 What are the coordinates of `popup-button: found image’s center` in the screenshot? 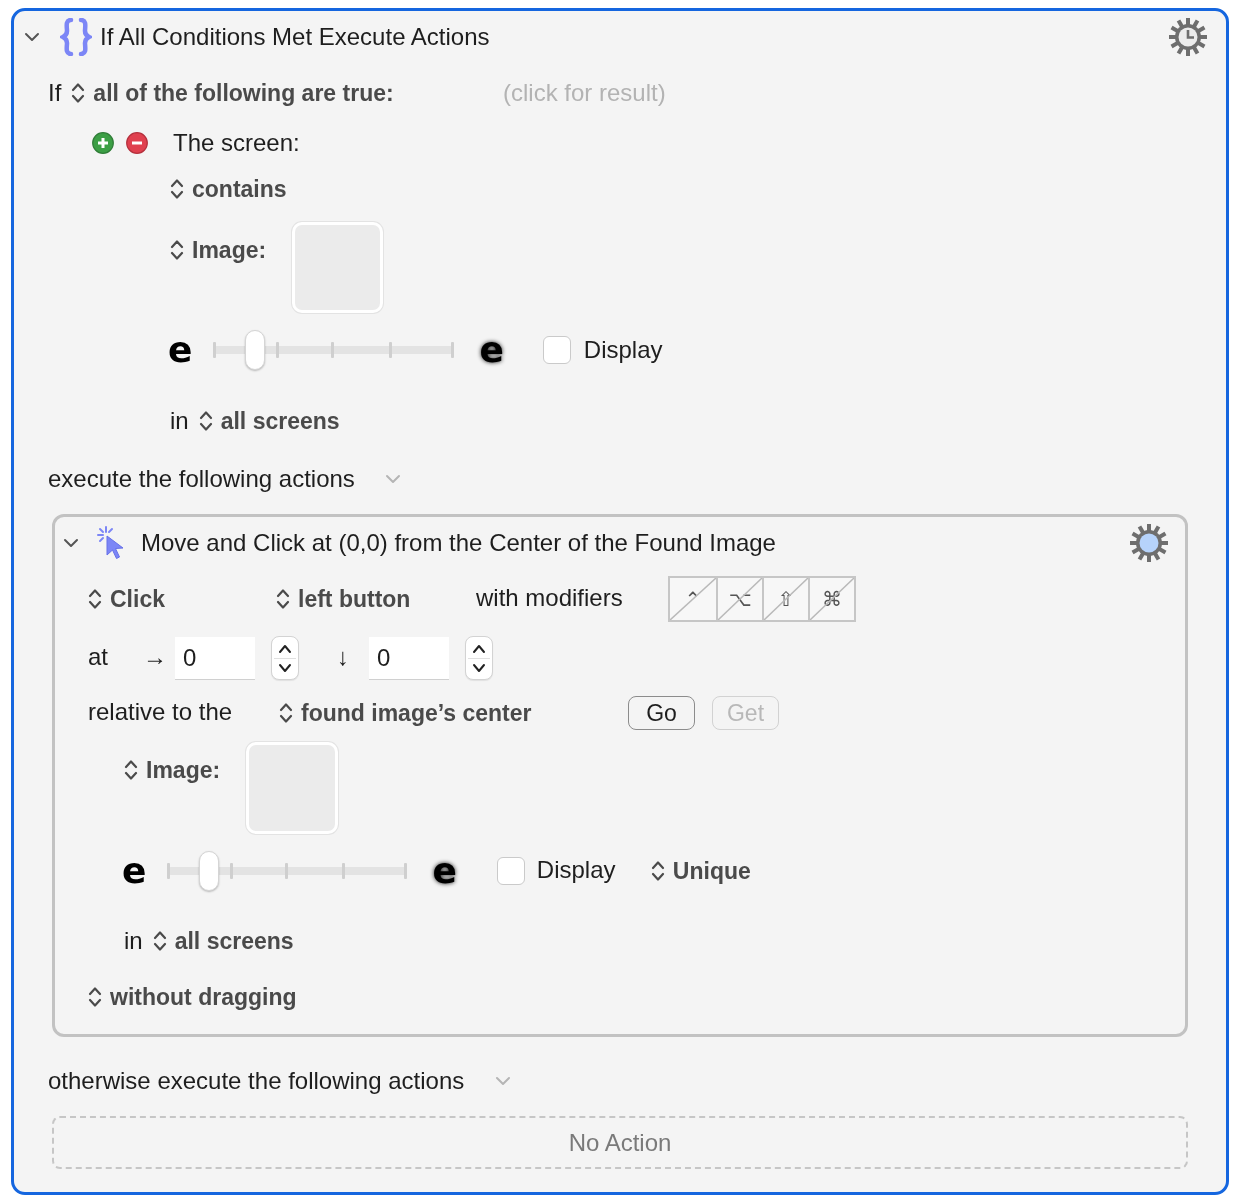 It's located at (405, 713).